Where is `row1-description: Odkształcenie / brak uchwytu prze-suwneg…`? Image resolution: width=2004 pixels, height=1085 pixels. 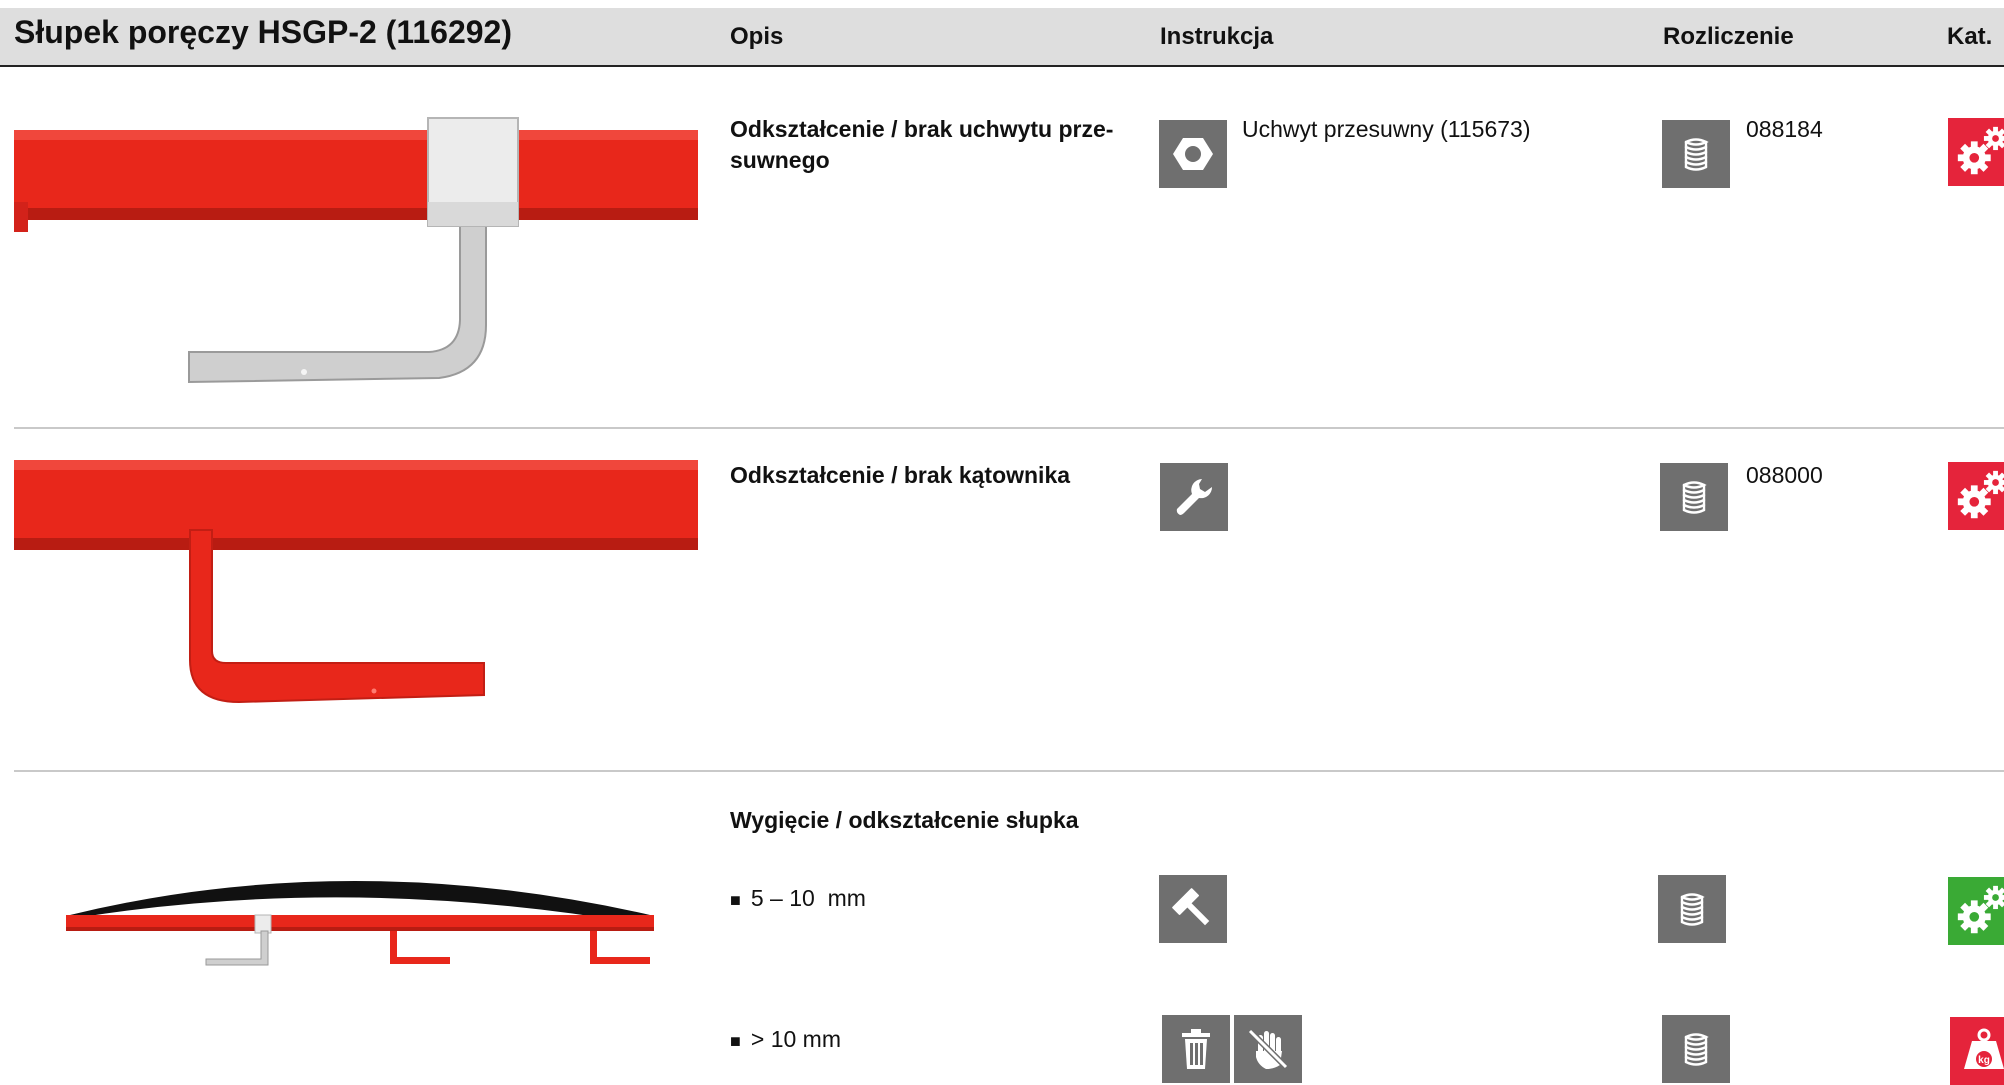 row1-description: Odkształcenie / brak uchwytu prze-suwneg… is located at coordinates (922, 144).